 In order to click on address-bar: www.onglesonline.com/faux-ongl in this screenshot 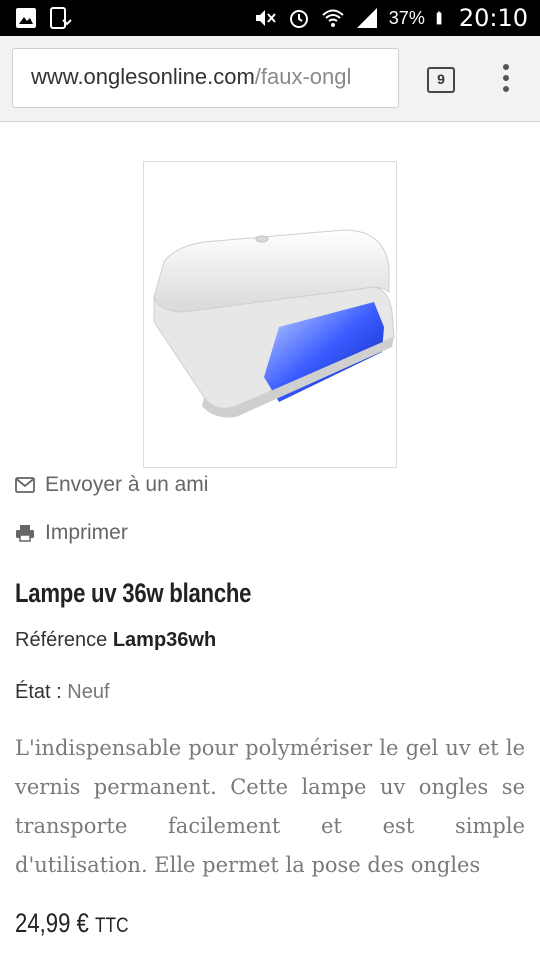, I will do `click(205, 78)`.